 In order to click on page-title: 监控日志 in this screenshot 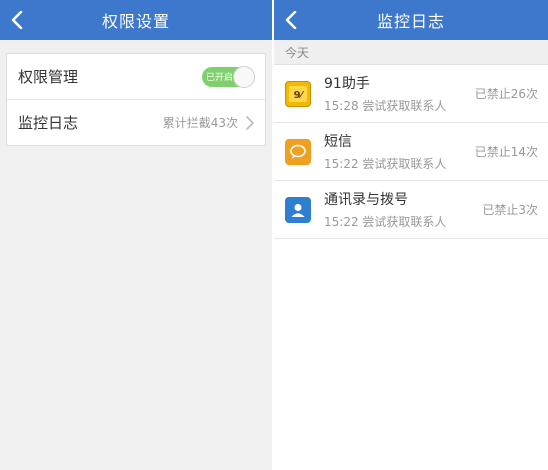, I will do `click(410, 21)`.